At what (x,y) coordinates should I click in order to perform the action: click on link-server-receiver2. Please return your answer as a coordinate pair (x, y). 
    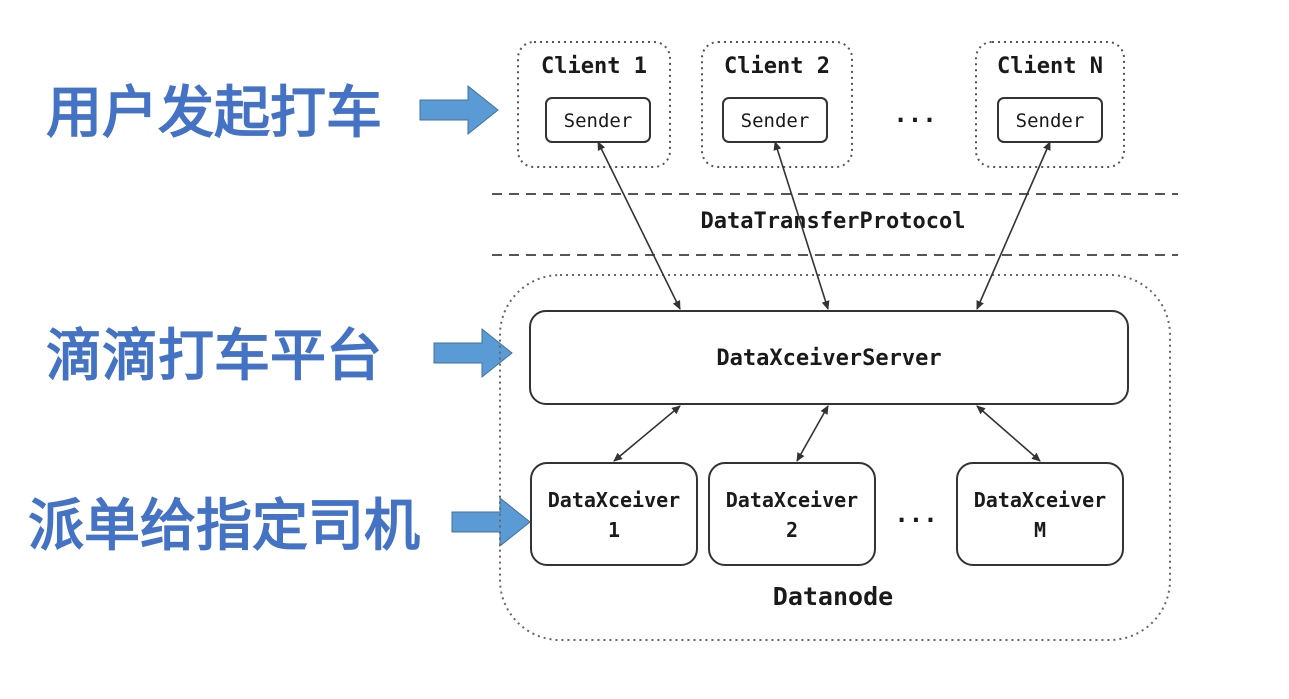
    Looking at the image, I should click on (812, 433).